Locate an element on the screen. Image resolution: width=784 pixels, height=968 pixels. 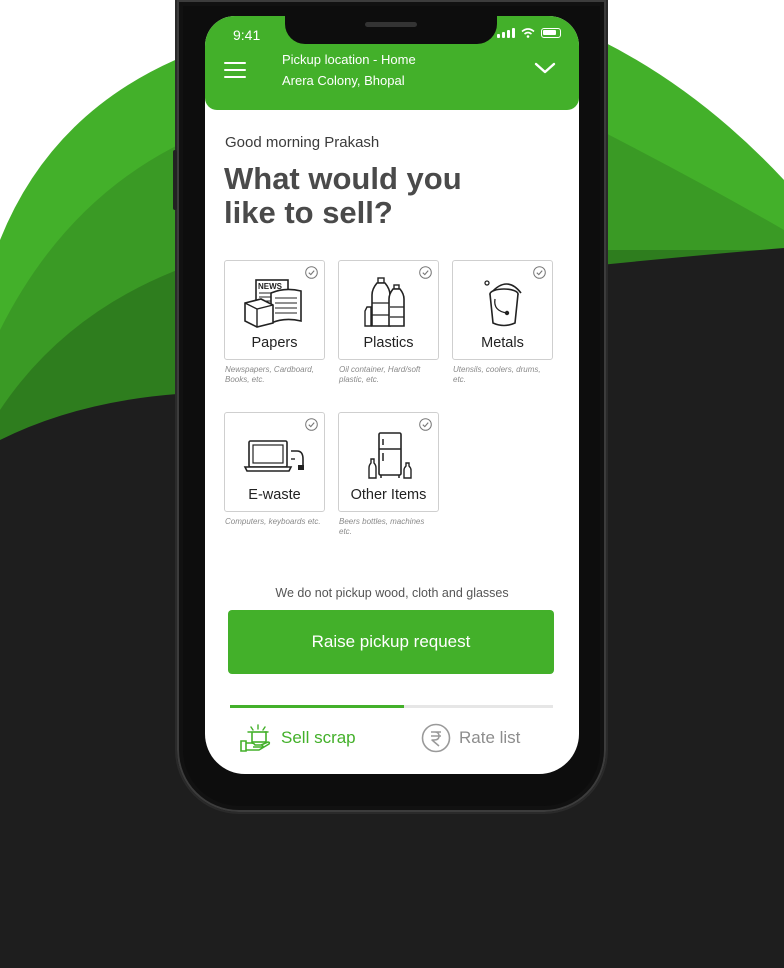
category-description: Newspapers, Cardboard, Books, etc. is located at coordinates (269, 374).